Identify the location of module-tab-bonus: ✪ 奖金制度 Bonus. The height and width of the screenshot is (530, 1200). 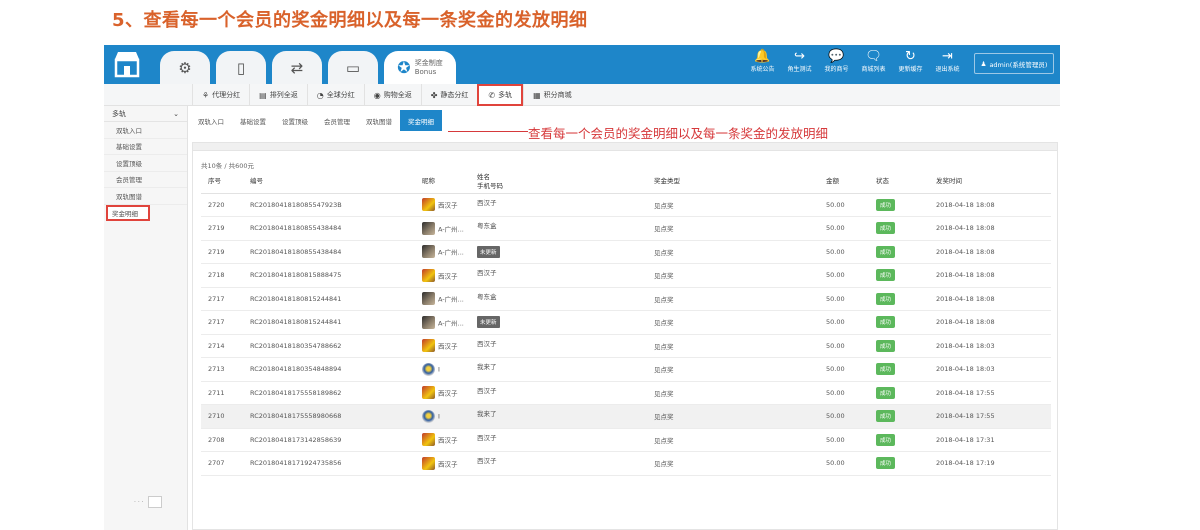
(420, 67).